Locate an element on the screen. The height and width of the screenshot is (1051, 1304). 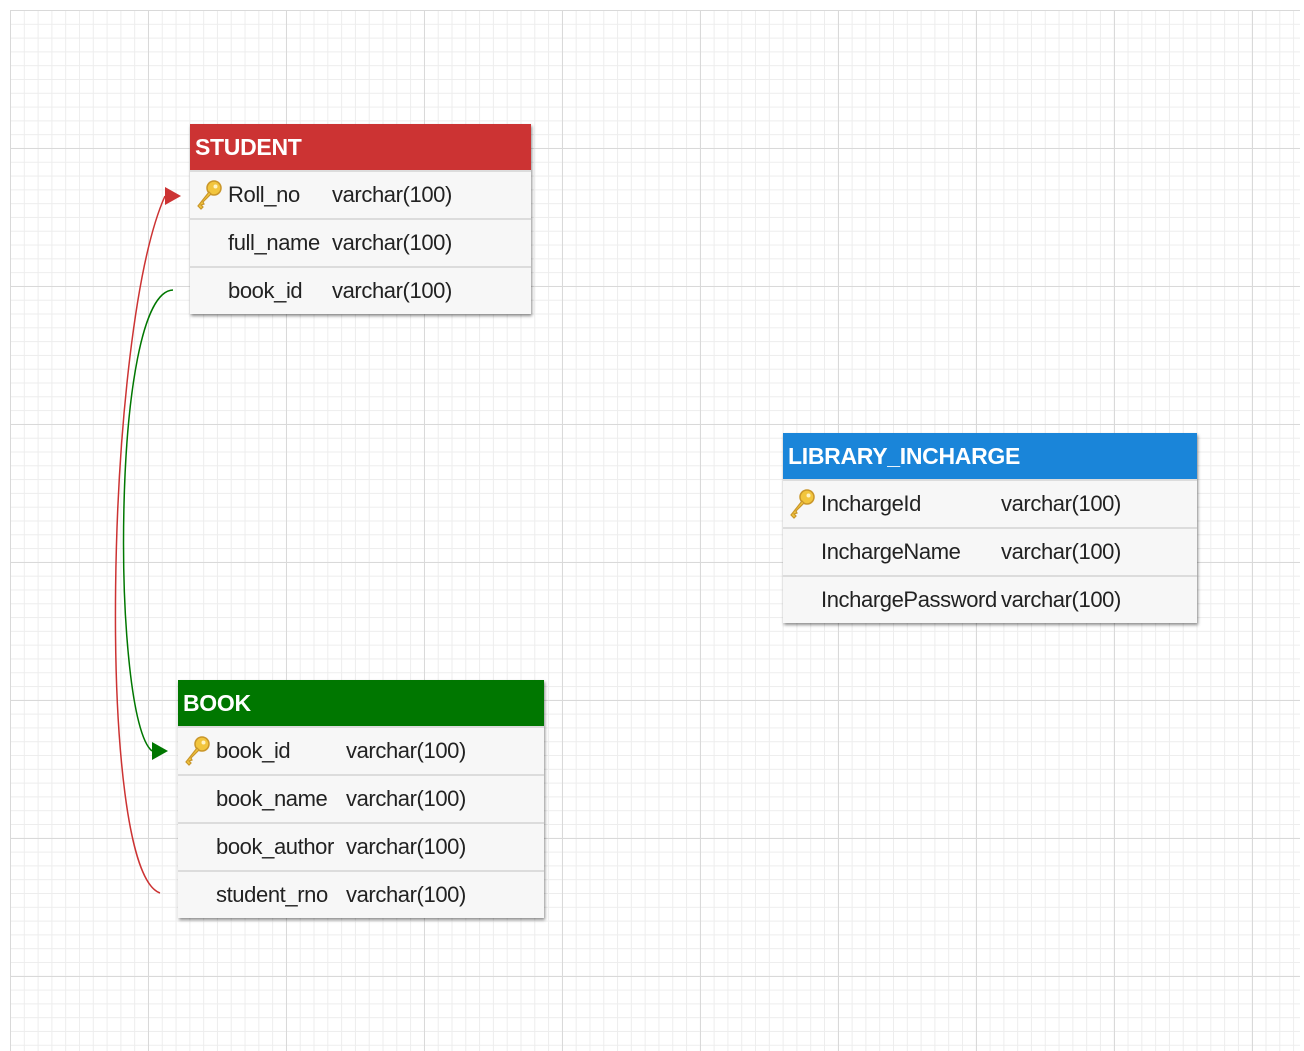
table-row-full-name: full_name varchar(100) is located at coordinates (360, 242).